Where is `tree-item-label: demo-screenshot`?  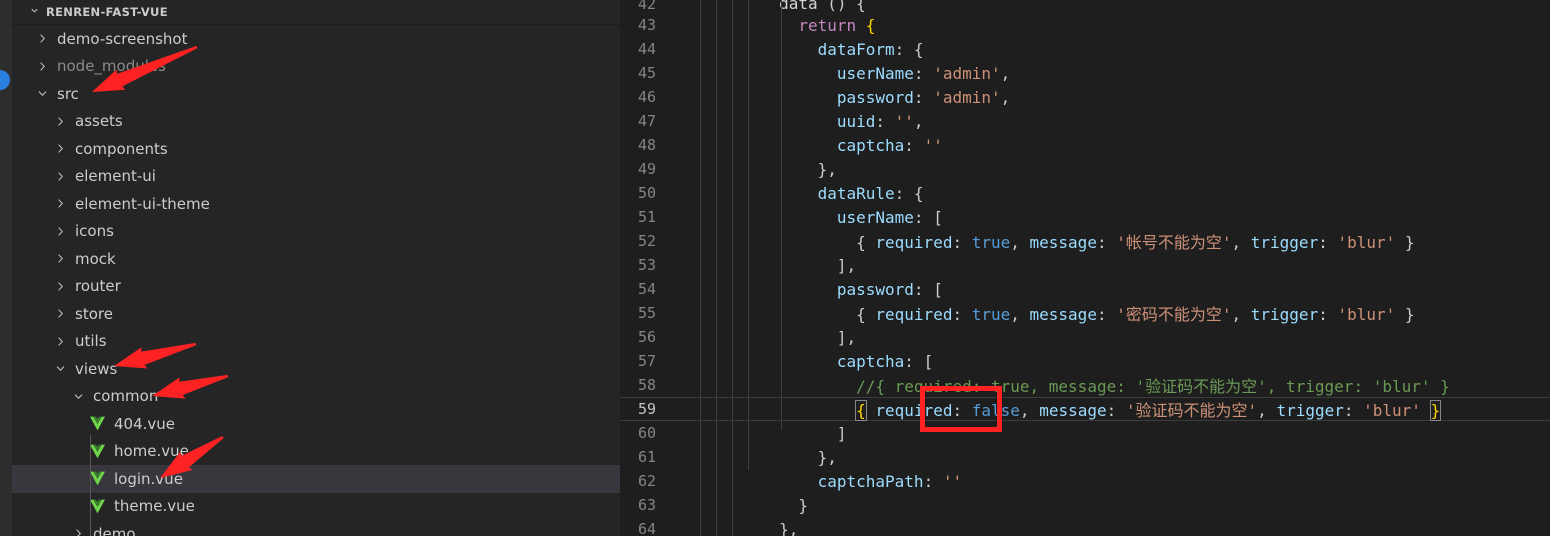 tree-item-label: demo-screenshot is located at coordinates (122, 38).